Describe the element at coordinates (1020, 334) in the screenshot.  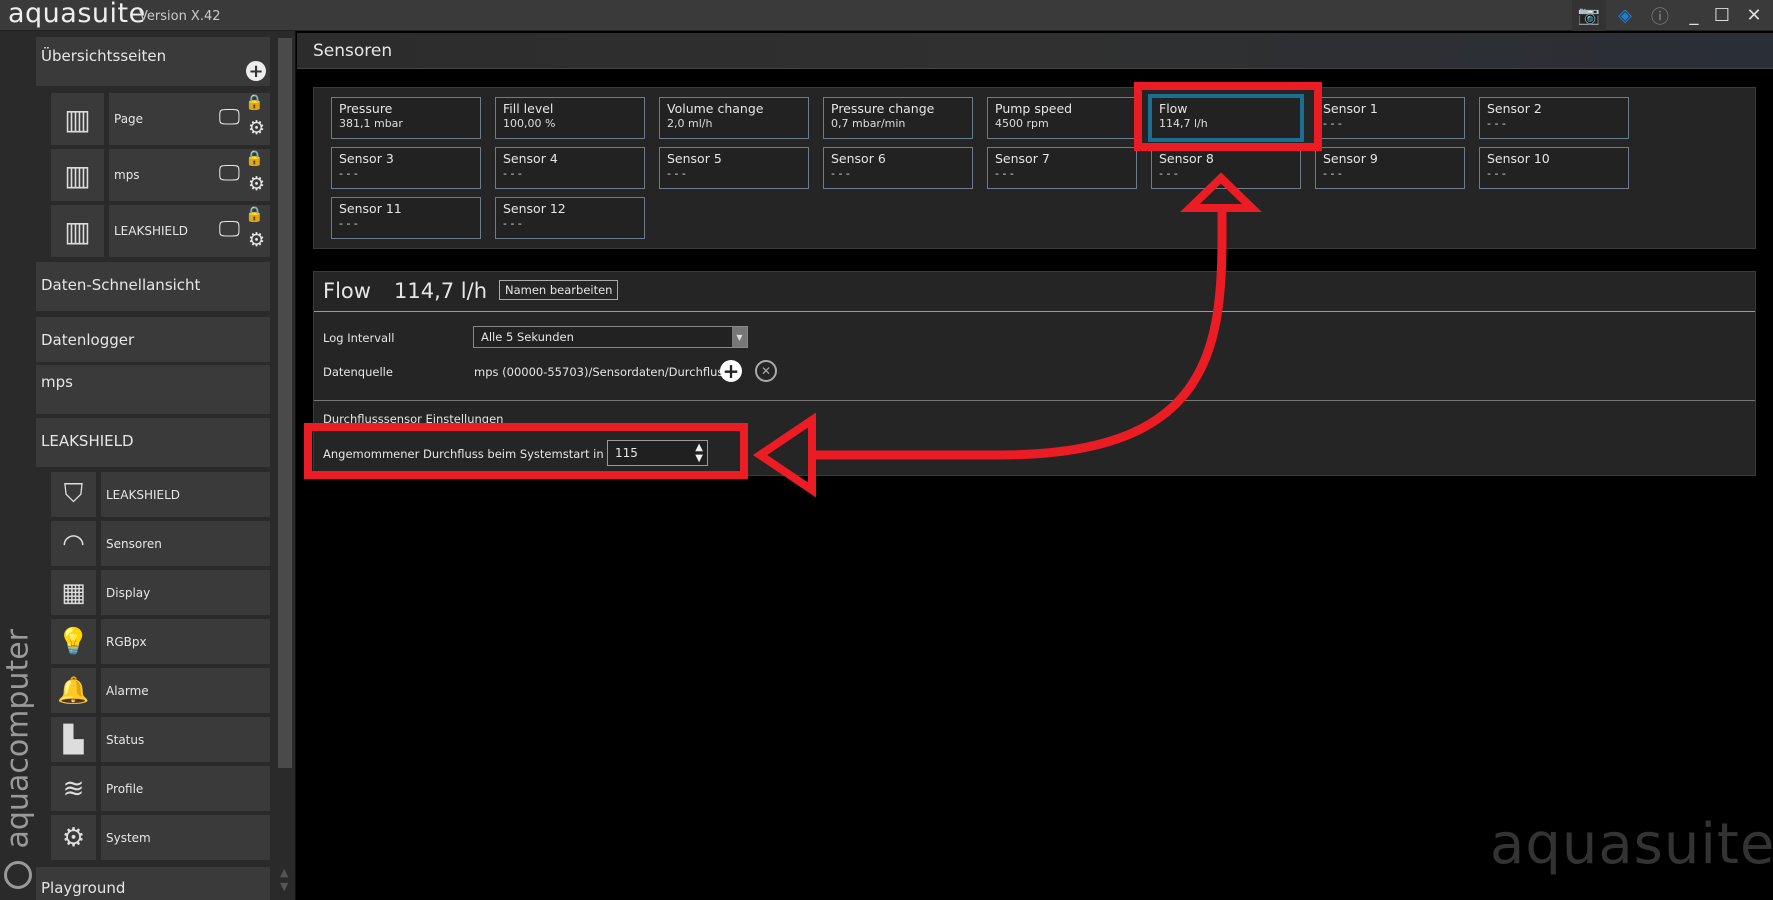
I see `annotation-arrow-curve` at that location.